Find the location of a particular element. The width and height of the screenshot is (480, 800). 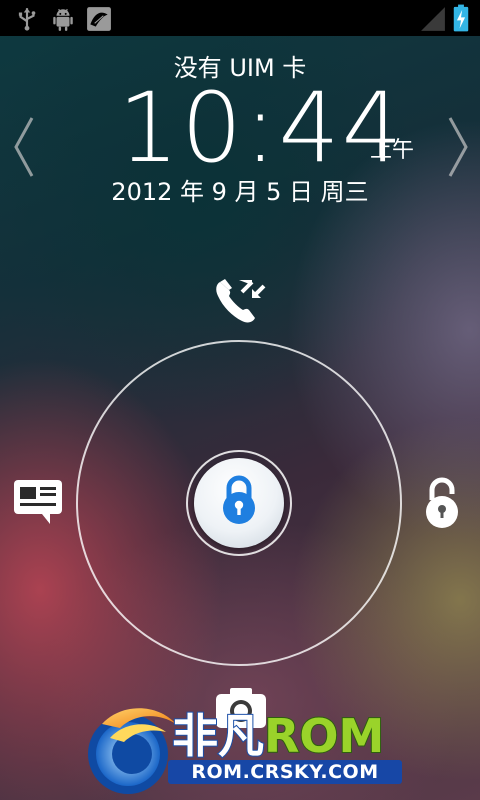

battery-charging-icon is located at coordinates (461, 18).